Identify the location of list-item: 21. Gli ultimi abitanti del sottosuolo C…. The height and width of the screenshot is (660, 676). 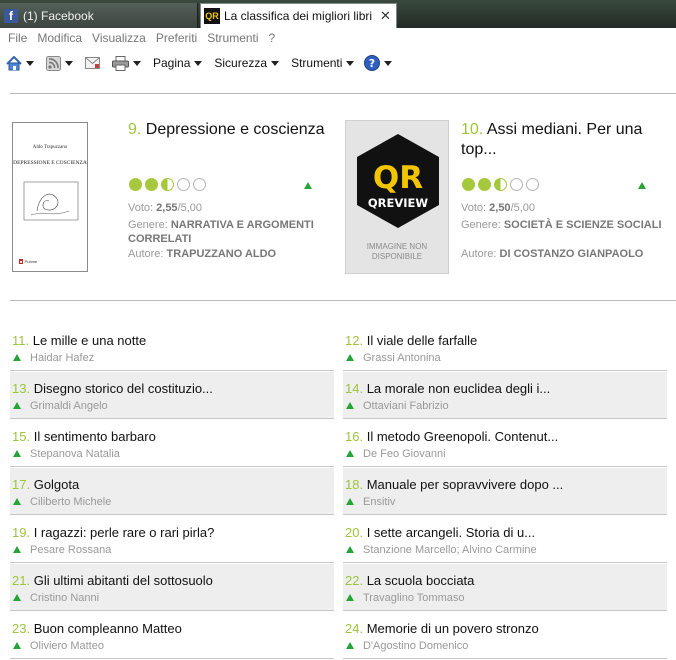
(172, 587).